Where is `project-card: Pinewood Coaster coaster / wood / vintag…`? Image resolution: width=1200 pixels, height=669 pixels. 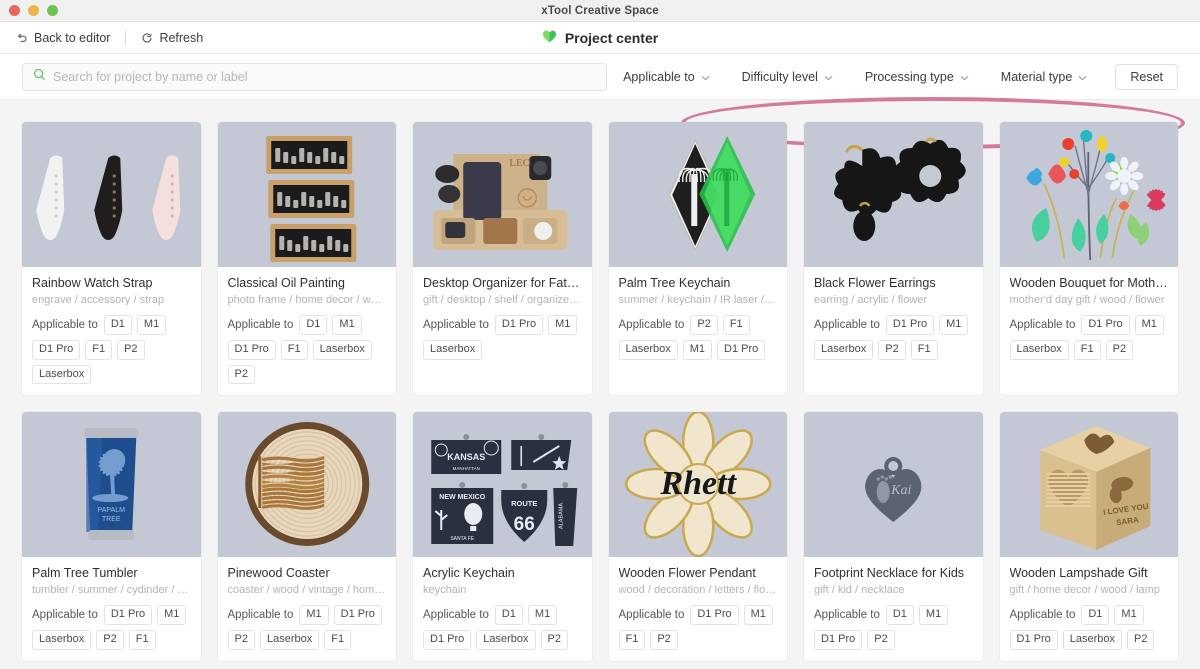 project-card: Pinewood Coaster coaster / wood / vintag… is located at coordinates (306, 536).